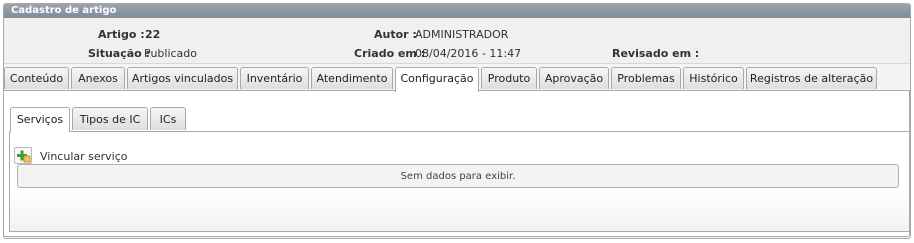 The image size is (914, 243). I want to click on tab-anexos: Anexos, so click(98, 78).